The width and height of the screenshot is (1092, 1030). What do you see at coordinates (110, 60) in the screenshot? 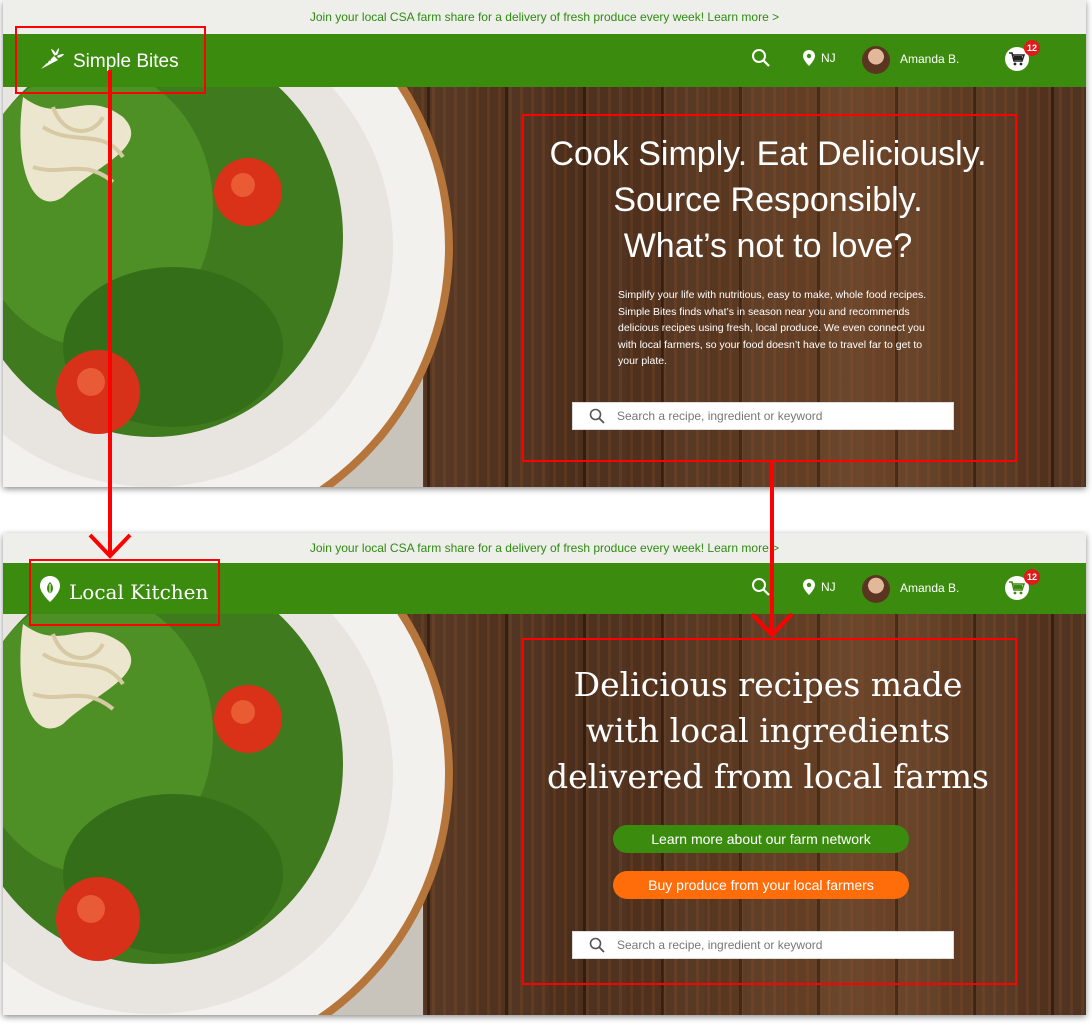
I see `annotation-box-logo-top` at bounding box center [110, 60].